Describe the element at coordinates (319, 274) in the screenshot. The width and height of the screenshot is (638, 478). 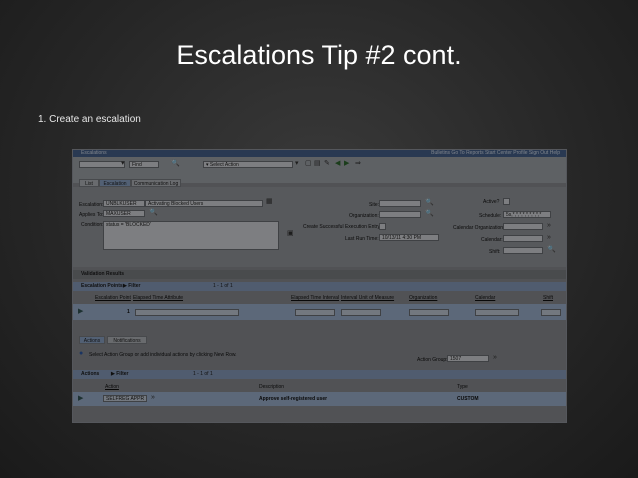
I see `validation-results-header: Validation Results` at that location.